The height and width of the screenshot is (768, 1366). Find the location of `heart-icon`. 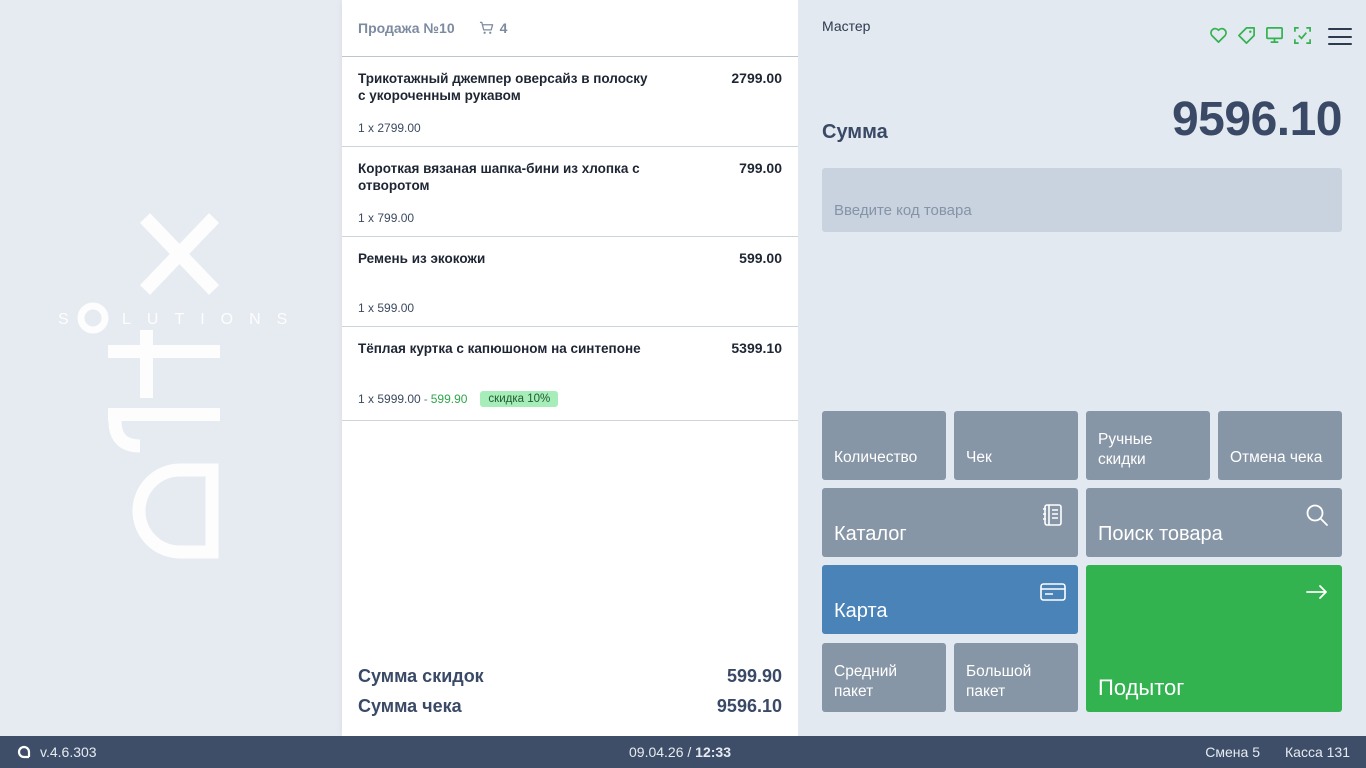

heart-icon is located at coordinates (1218, 35).